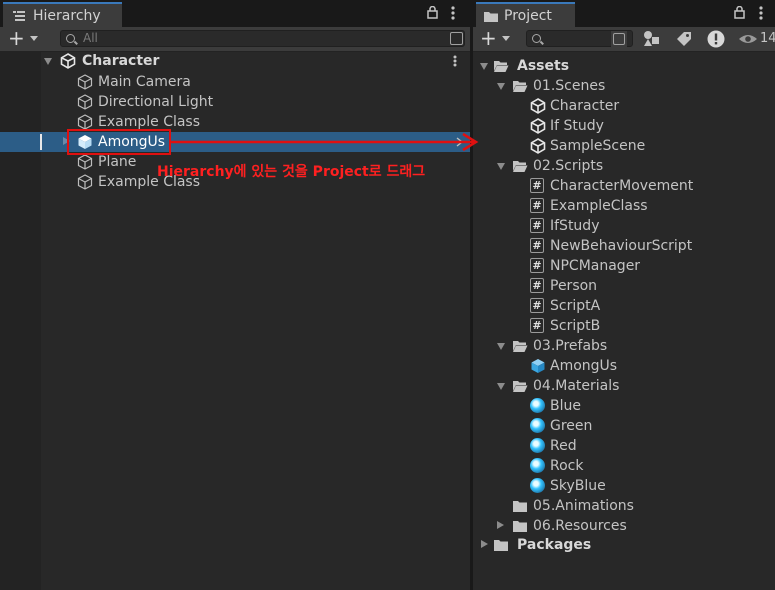 The height and width of the screenshot is (590, 775). What do you see at coordinates (624, 326) in the screenshot?
I see `asset-item: # ScriptB` at bounding box center [624, 326].